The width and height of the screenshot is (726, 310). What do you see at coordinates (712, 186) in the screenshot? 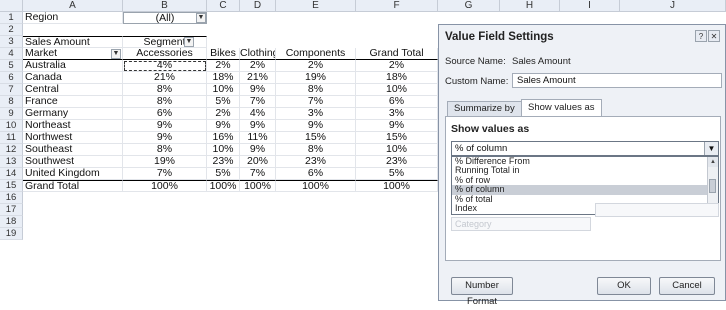
I see `scroll-thumb` at bounding box center [712, 186].